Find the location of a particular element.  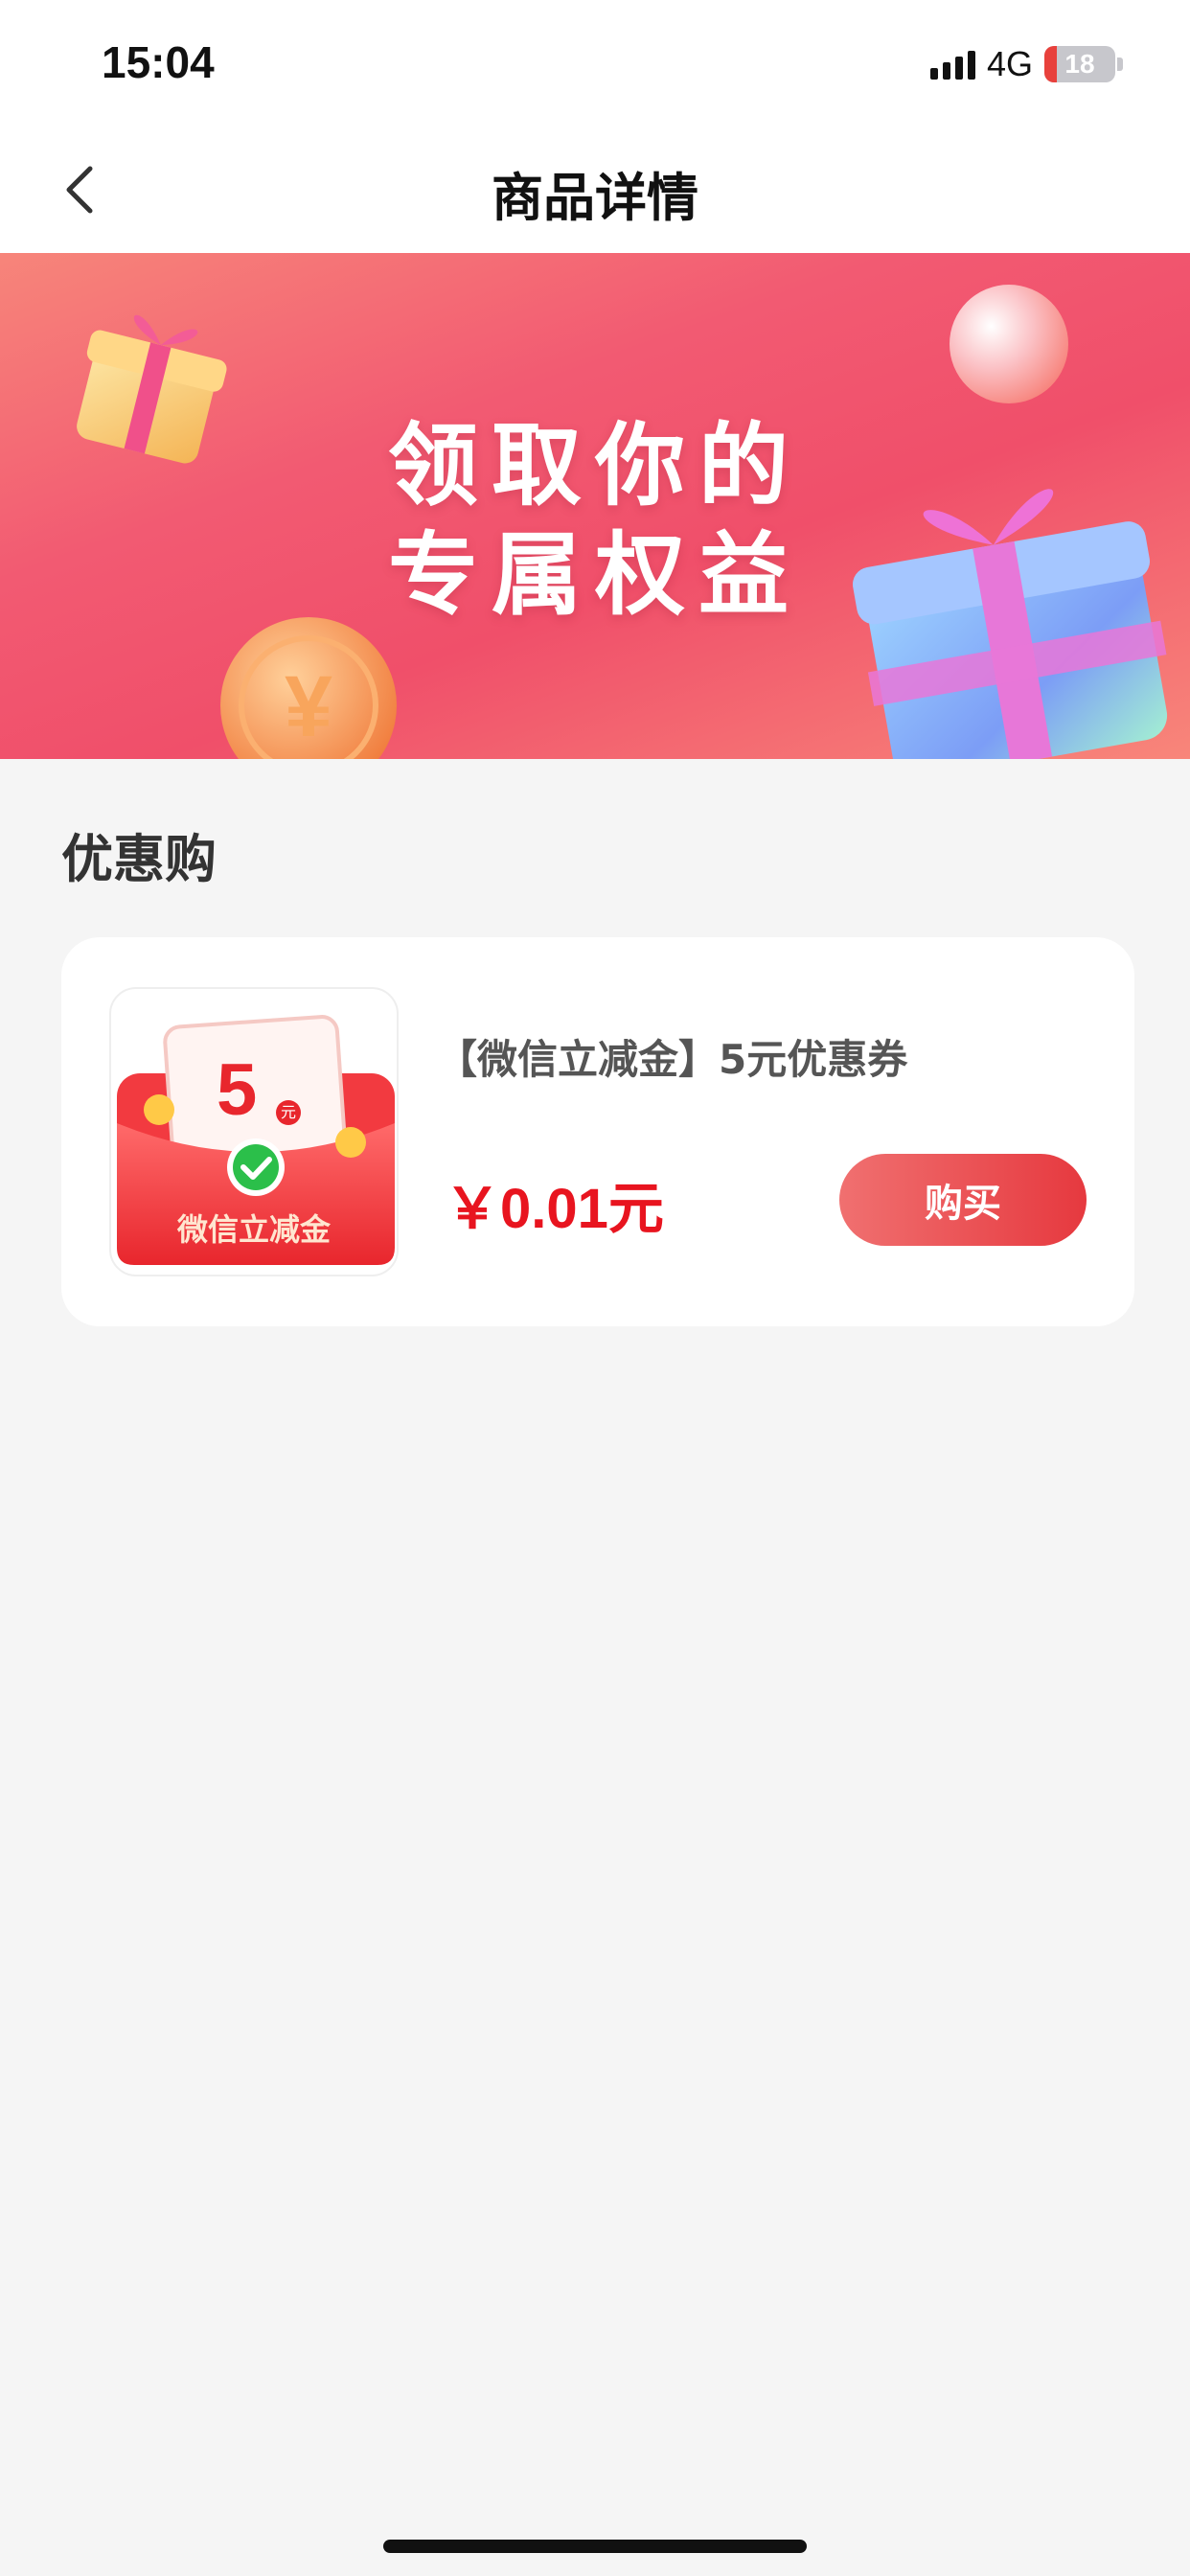

buy-button: 购买 is located at coordinates (963, 1200).